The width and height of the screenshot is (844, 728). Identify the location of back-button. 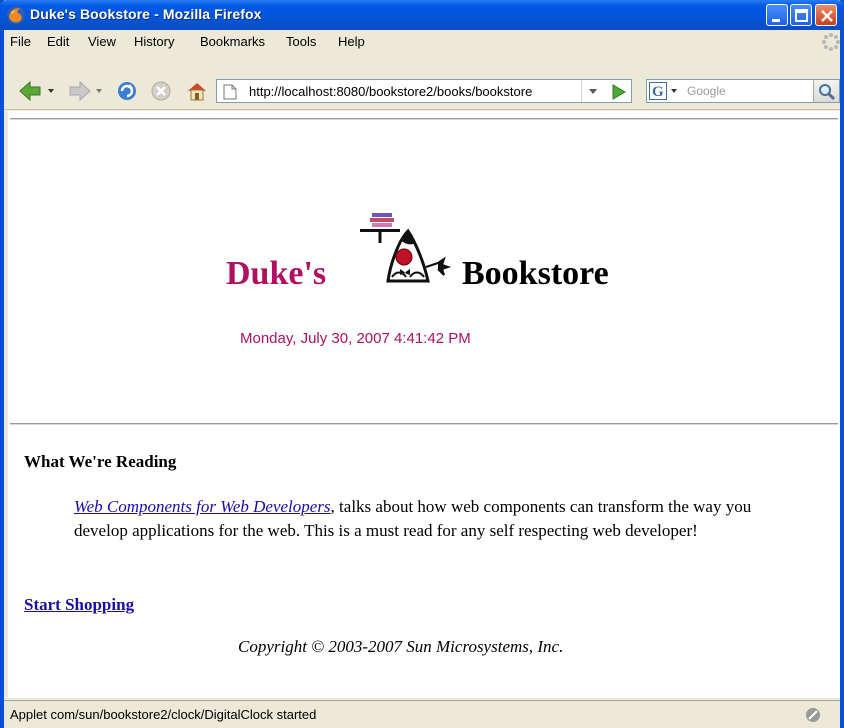
(38, 93).